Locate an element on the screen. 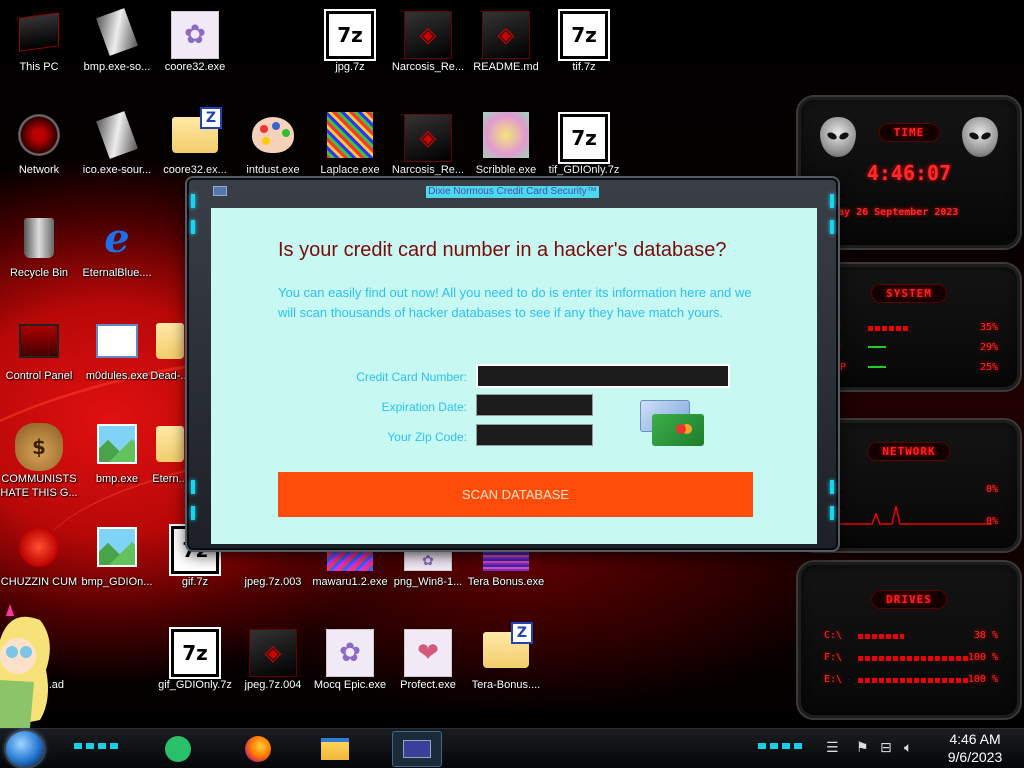  window-titlebar: Dixie Normous Credit Card Security™ is located at coordinates (512, 192).